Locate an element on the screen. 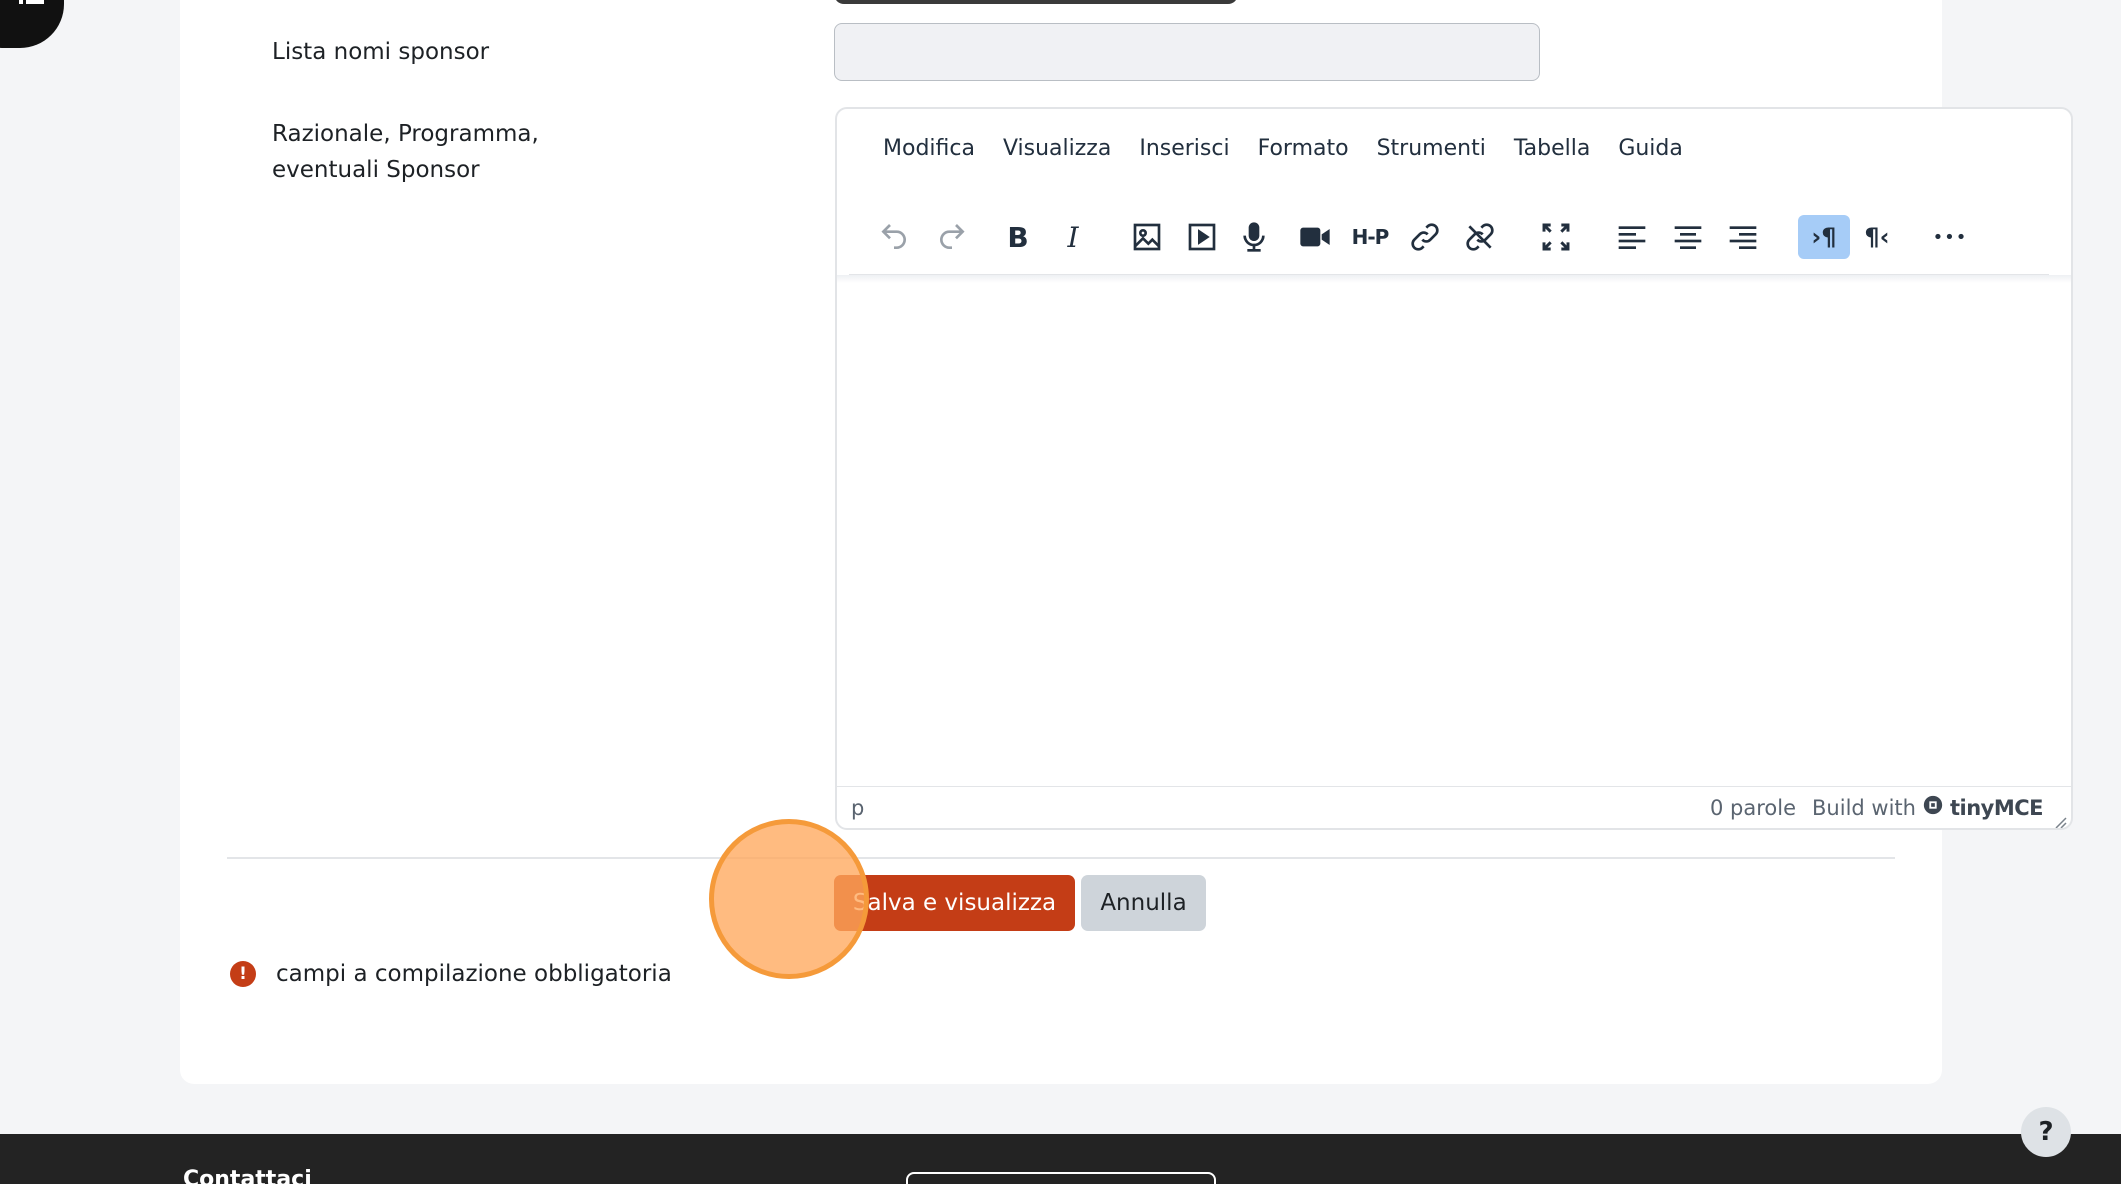 This screenshot has width=2121, height=1184. element-path: p is located at coordinates (857, 808).